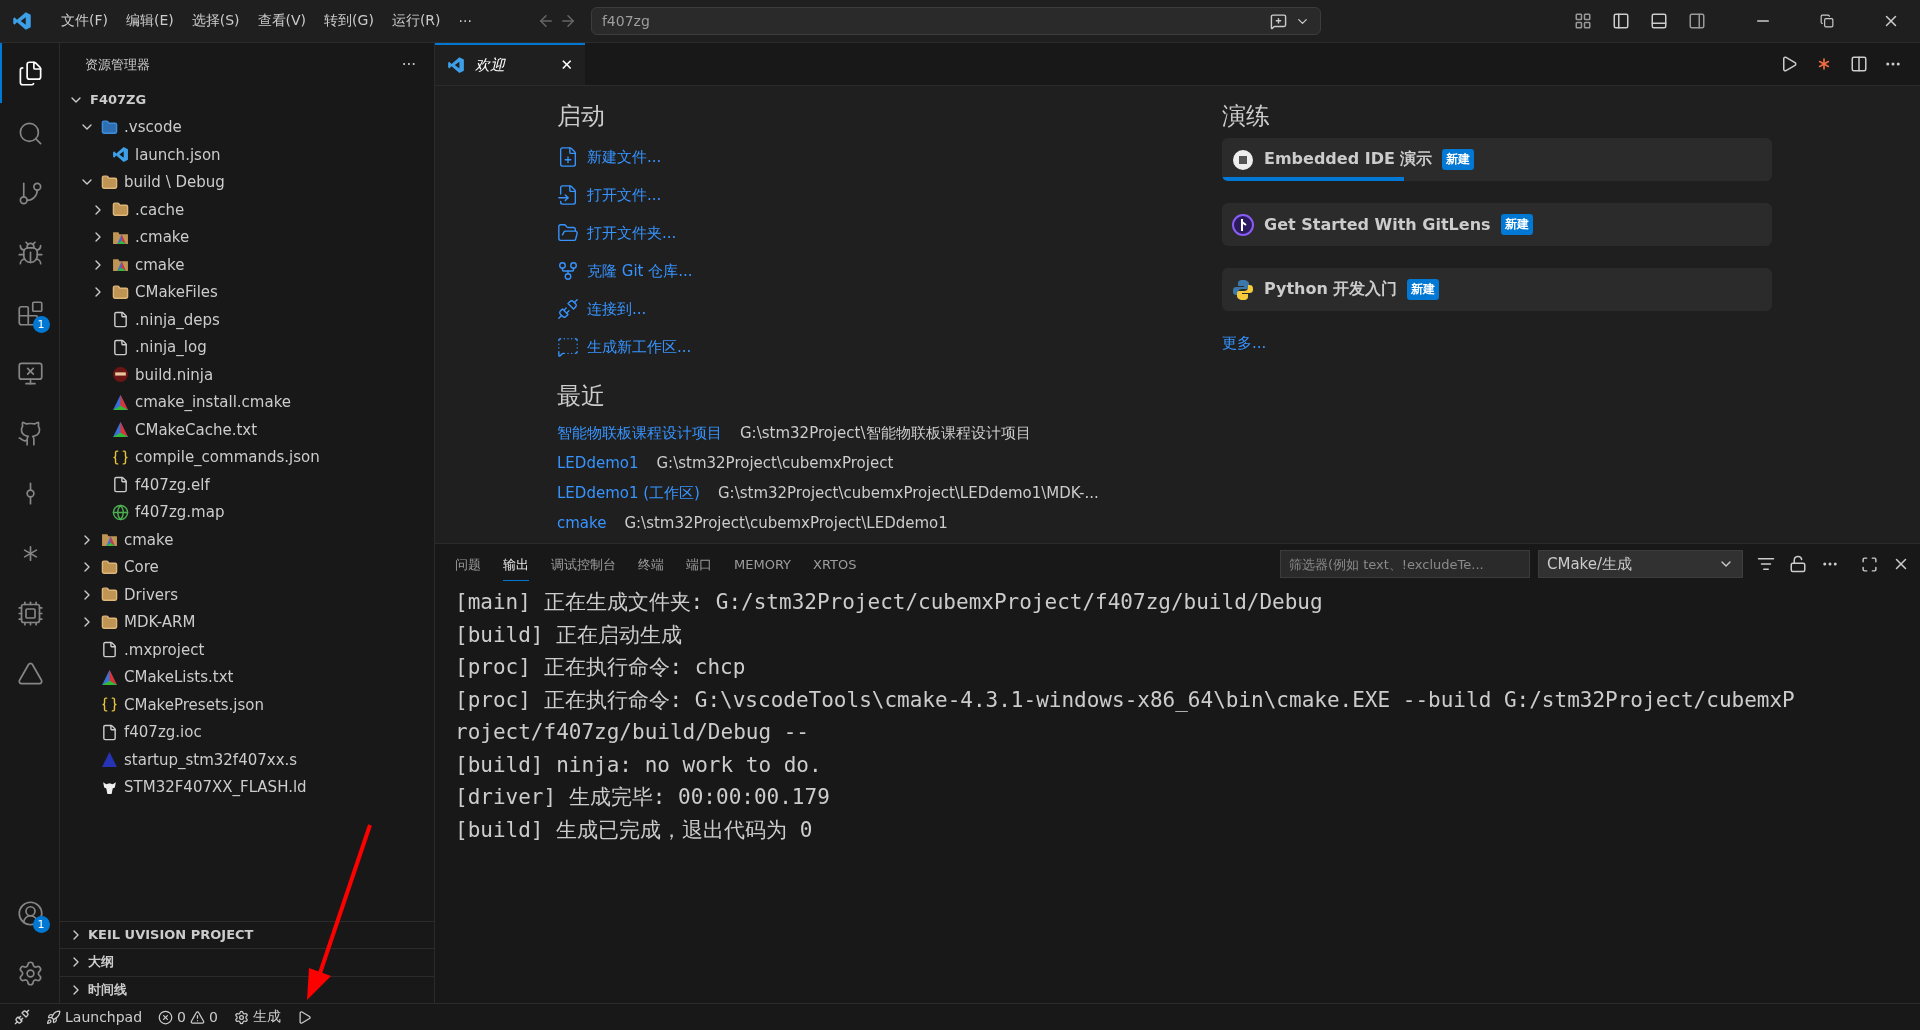  Describe the element at coordinates (163, 732) in the screenshot. I see `tree-item: f407zg.ioc` at that location.